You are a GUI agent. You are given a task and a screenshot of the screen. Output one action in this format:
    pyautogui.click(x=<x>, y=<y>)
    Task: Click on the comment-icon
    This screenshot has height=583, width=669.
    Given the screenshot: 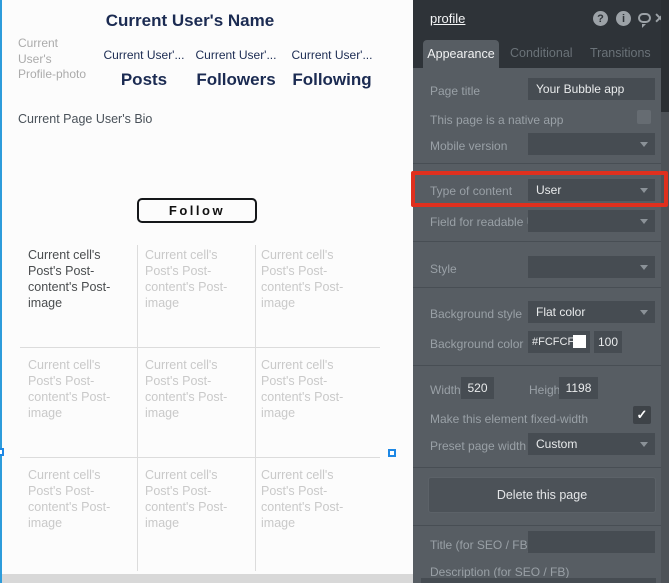 What is the action you would take?
    pyautogui.click(x=644, y=20)
    